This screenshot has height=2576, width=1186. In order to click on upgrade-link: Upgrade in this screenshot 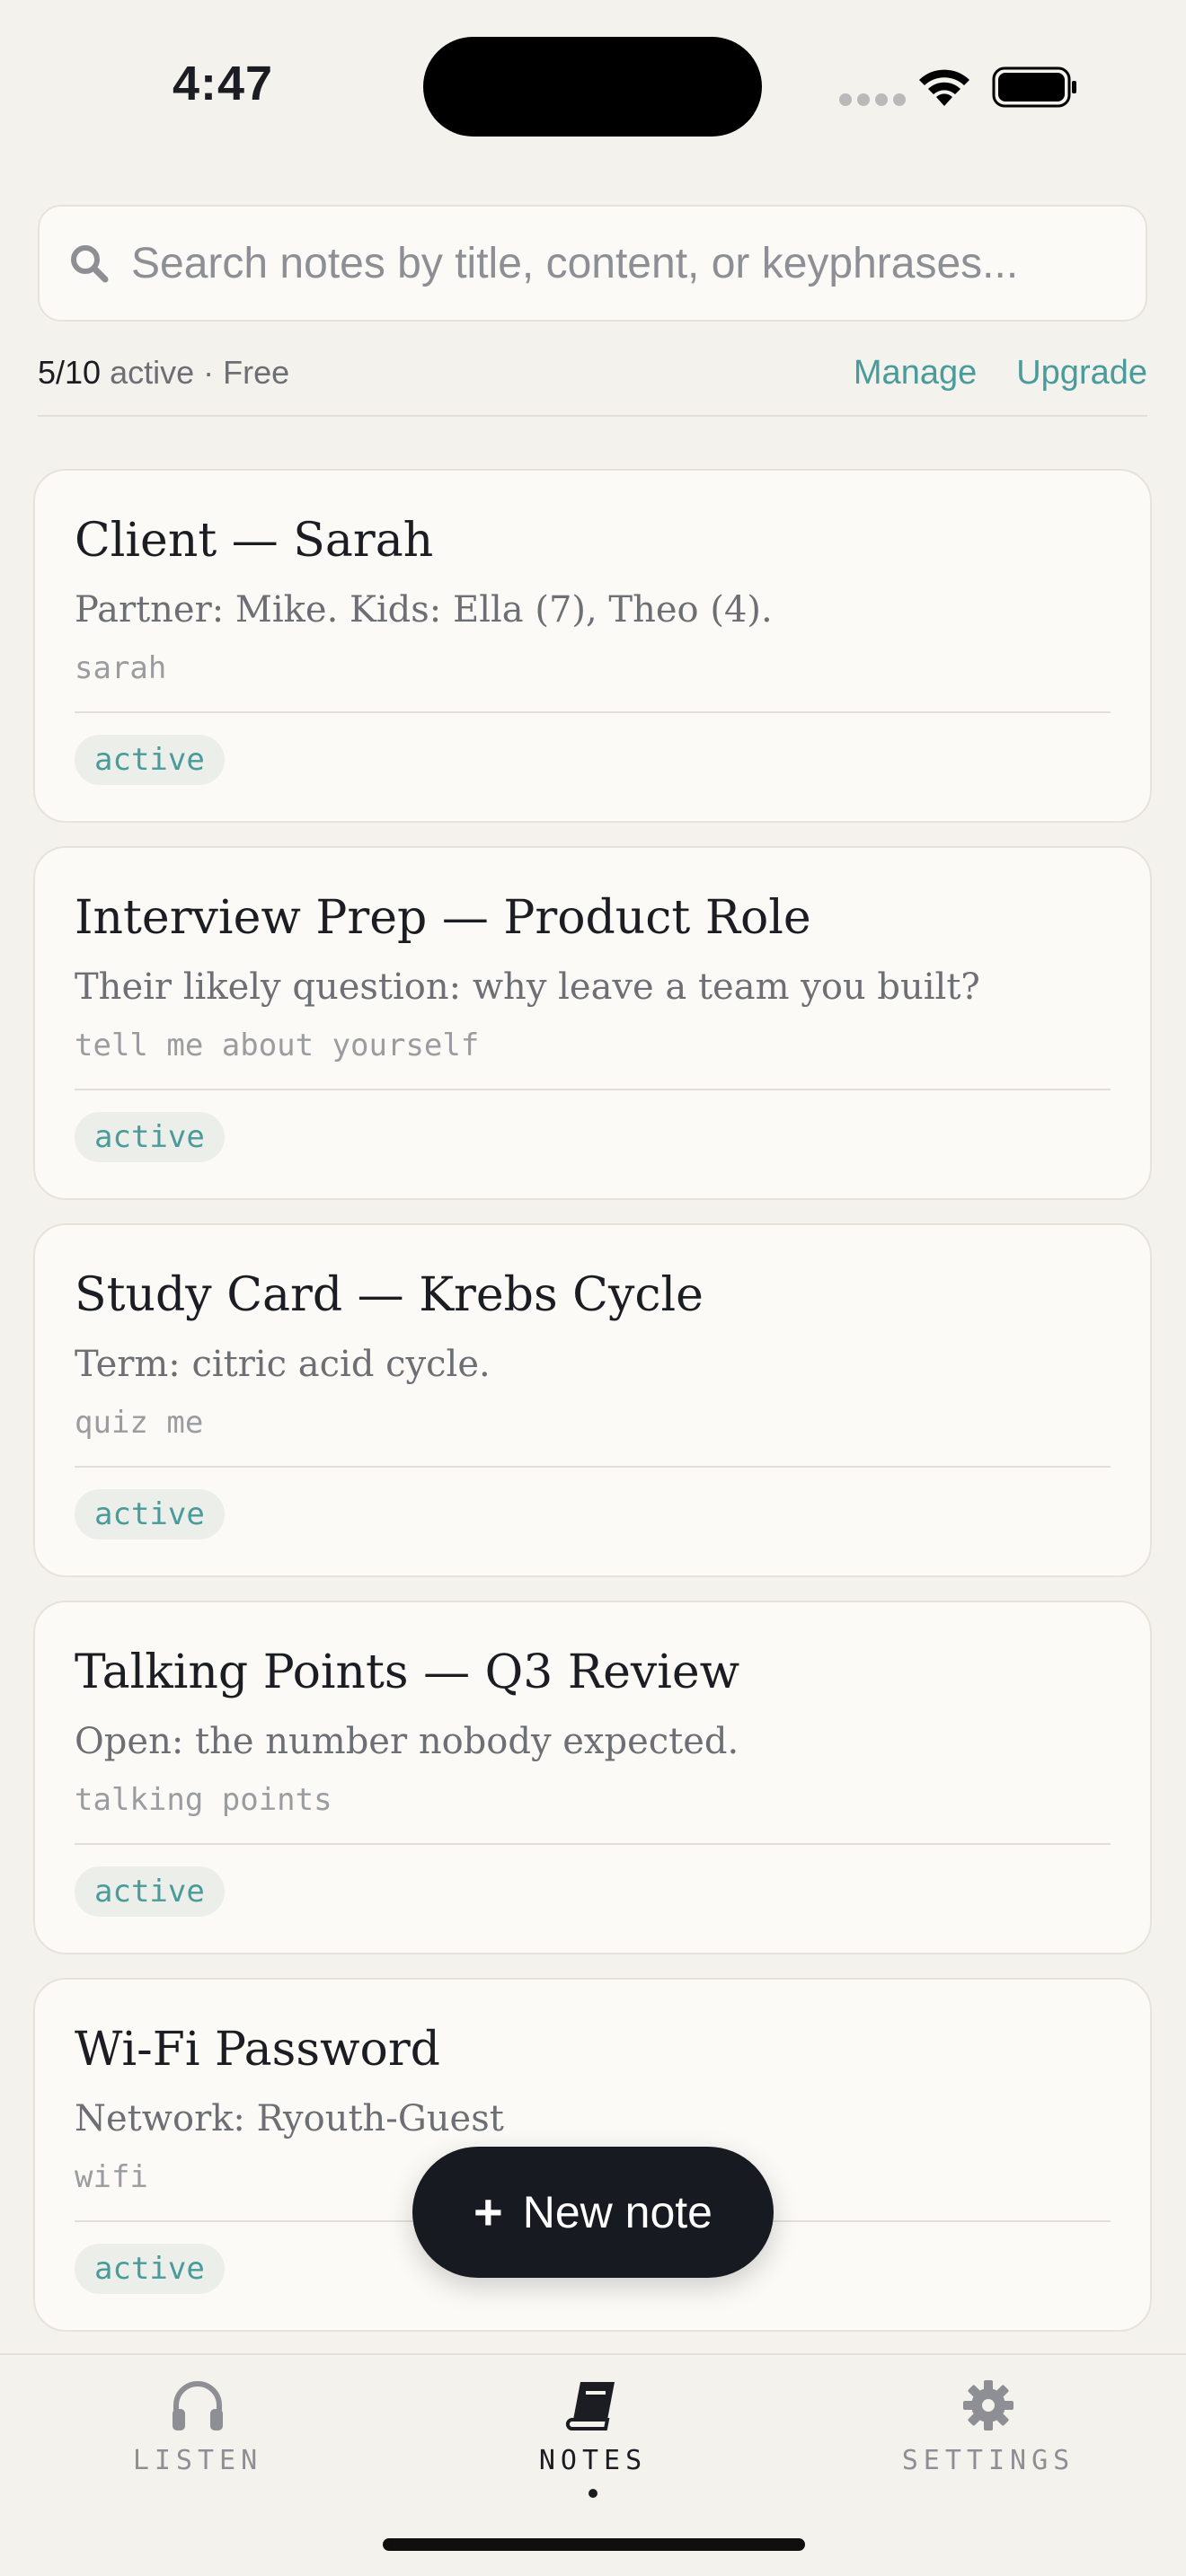, I will do `click(1081, 373)`.